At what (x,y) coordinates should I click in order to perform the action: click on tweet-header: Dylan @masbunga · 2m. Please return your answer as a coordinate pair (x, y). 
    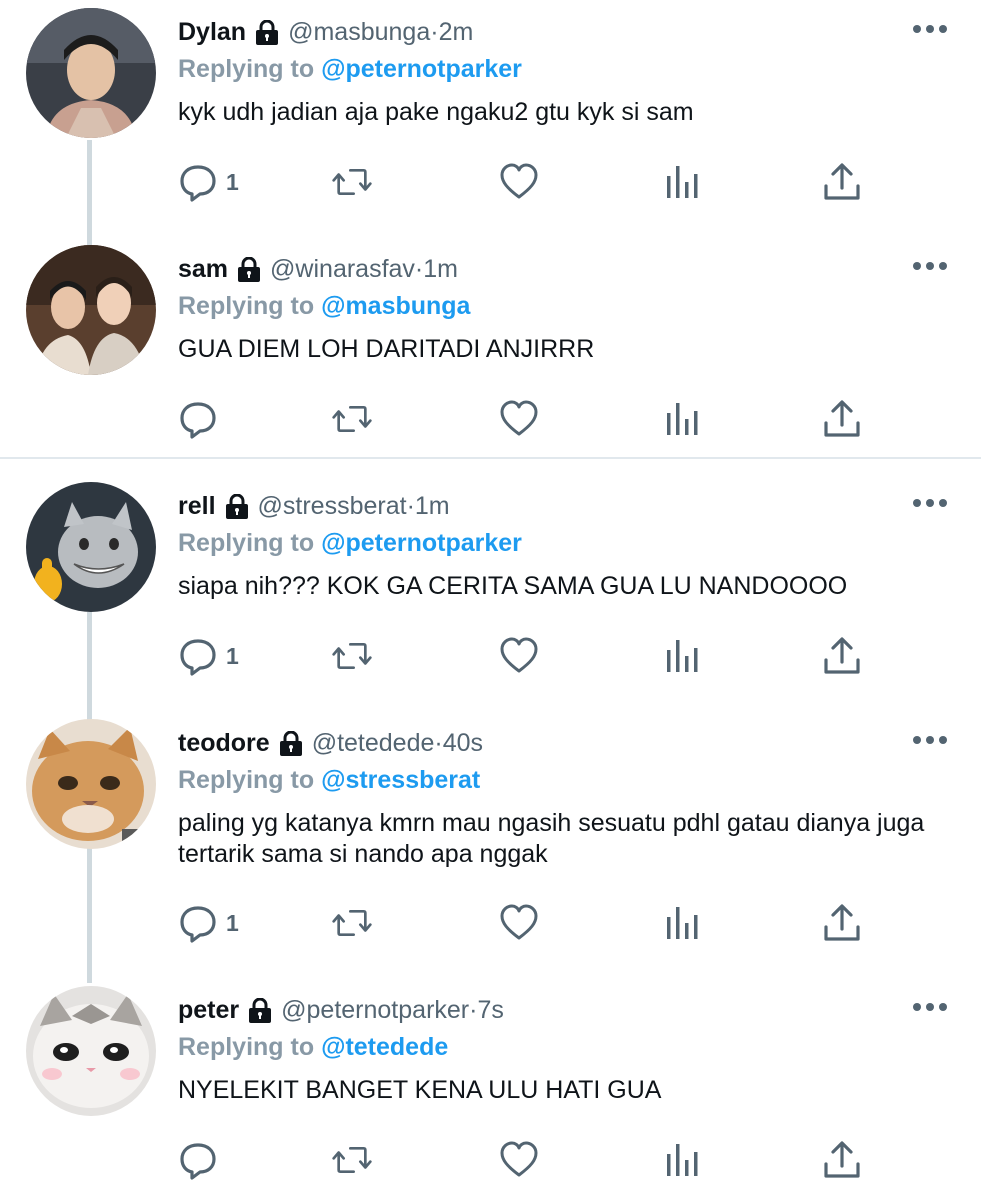
    Looking at the image, I should click on (325, 32).